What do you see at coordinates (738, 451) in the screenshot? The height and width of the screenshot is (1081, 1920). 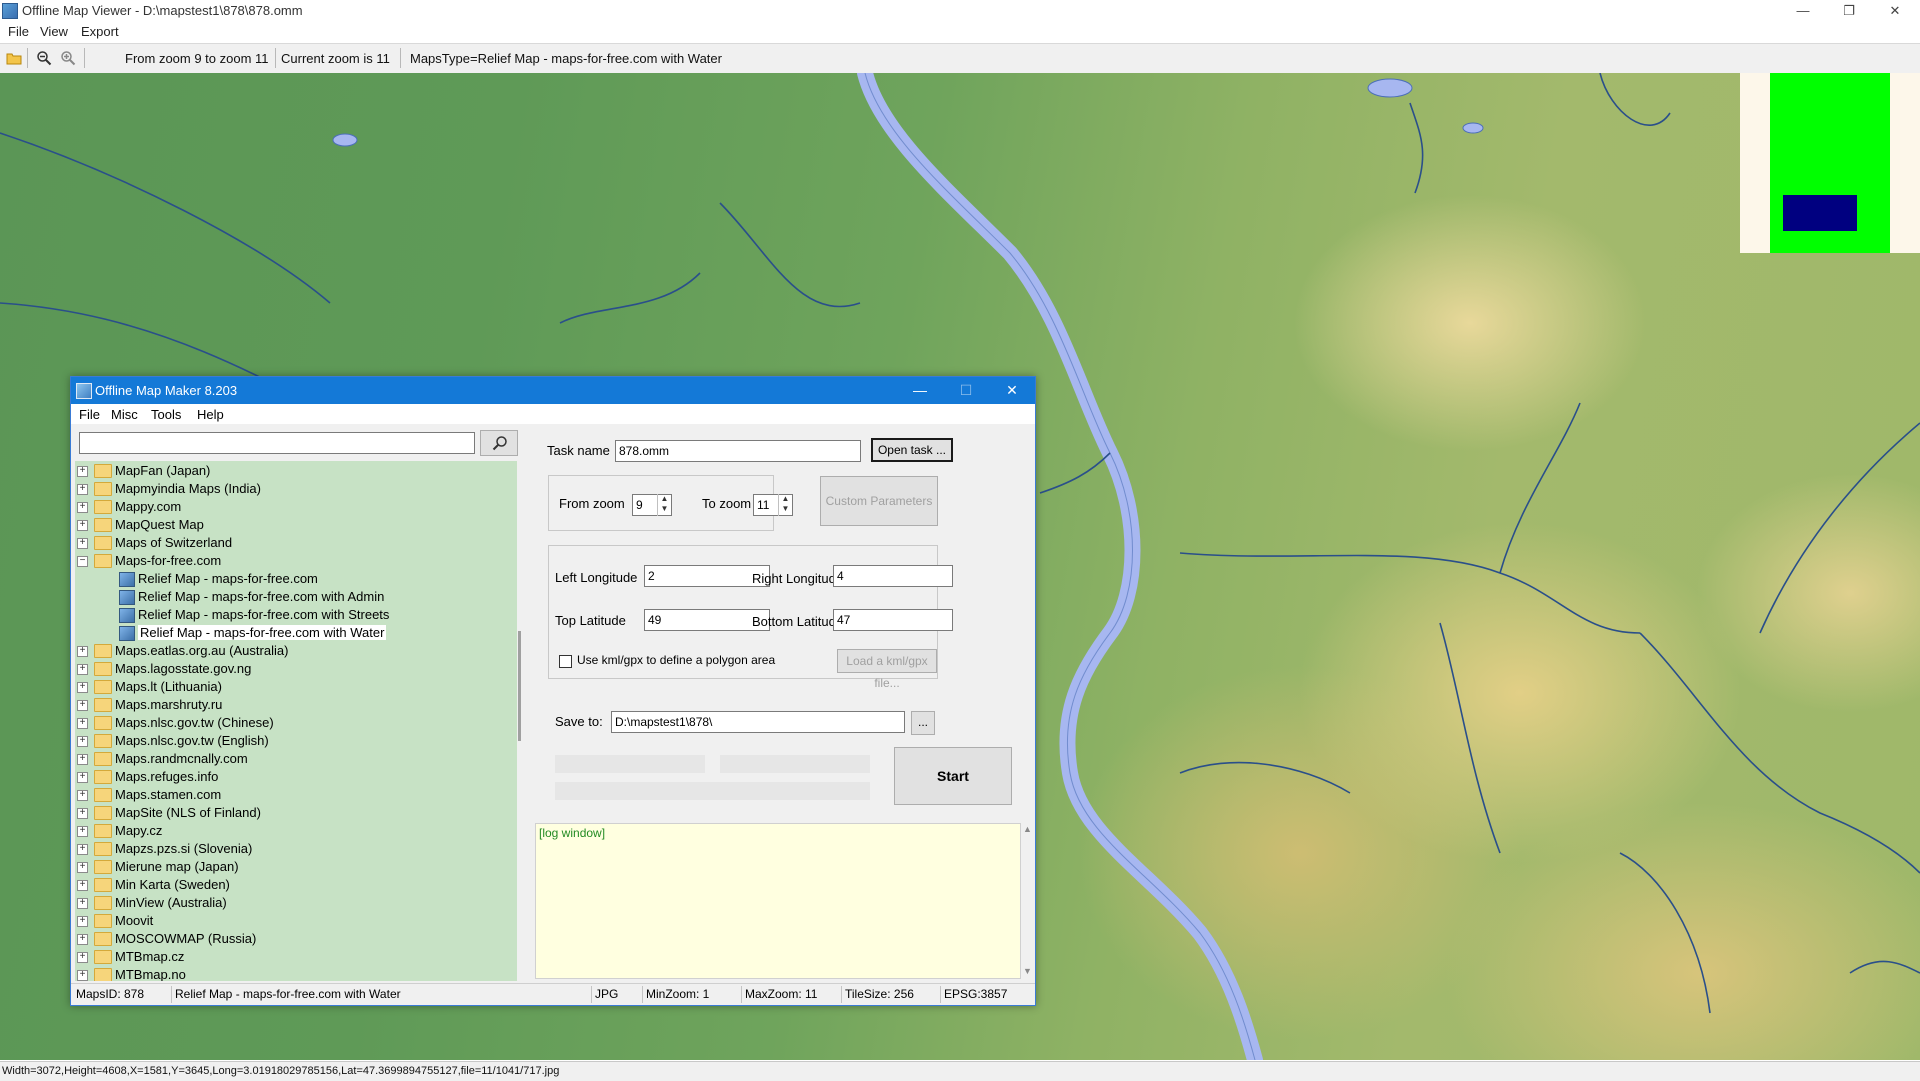 I see `task-name-input: 878.omm` at bounding box center [738, 451].